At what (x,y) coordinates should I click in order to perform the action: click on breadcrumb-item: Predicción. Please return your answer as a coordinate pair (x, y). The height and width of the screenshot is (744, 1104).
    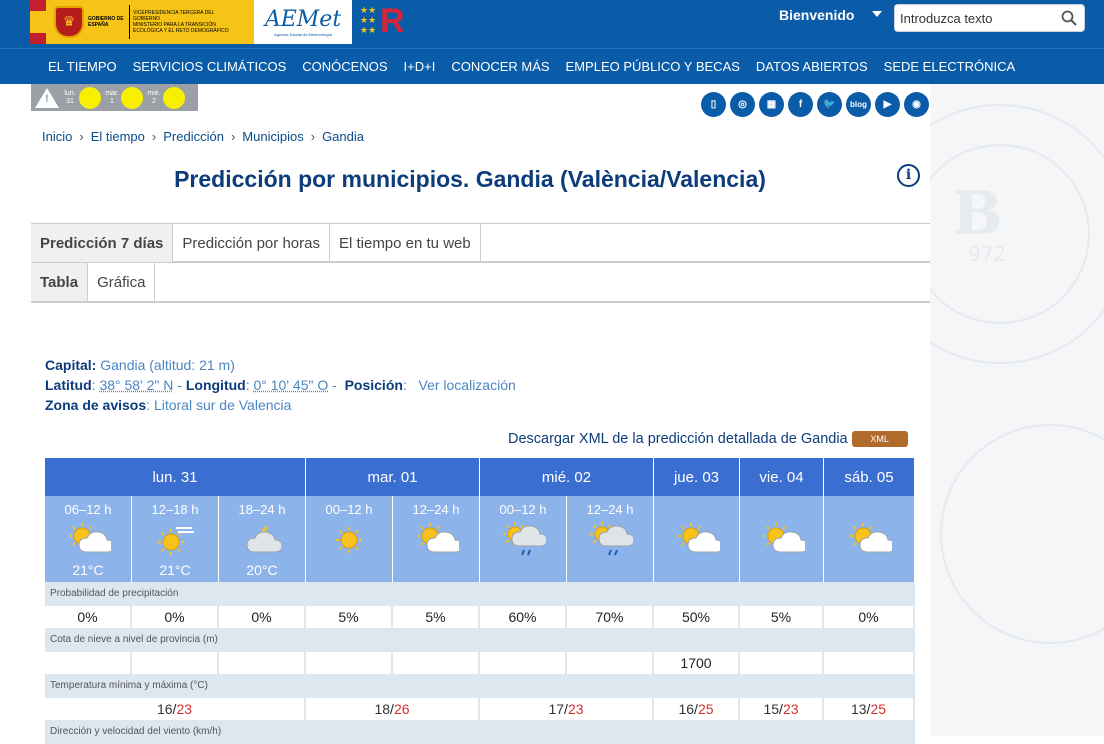
    Looking at the image, I should click on (193, 136).